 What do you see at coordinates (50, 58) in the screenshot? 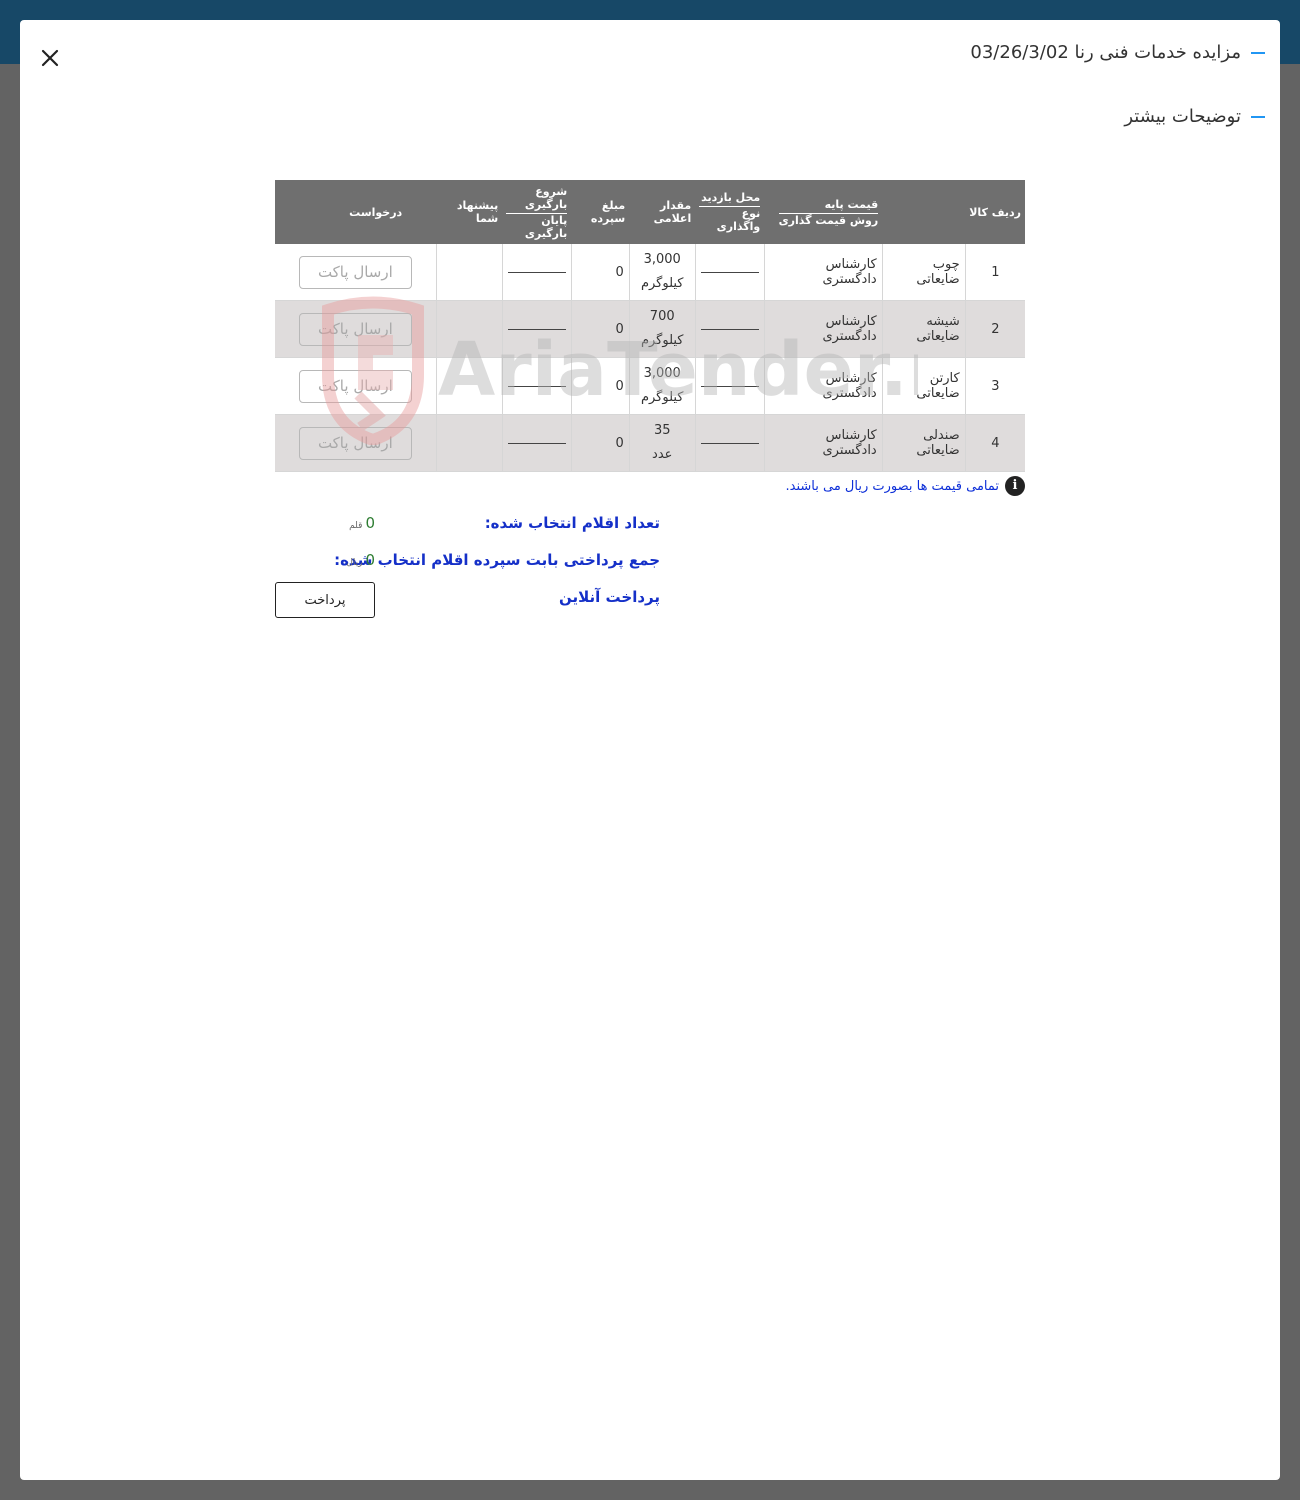
I see `close-icon` at bounding box center [50, 58].